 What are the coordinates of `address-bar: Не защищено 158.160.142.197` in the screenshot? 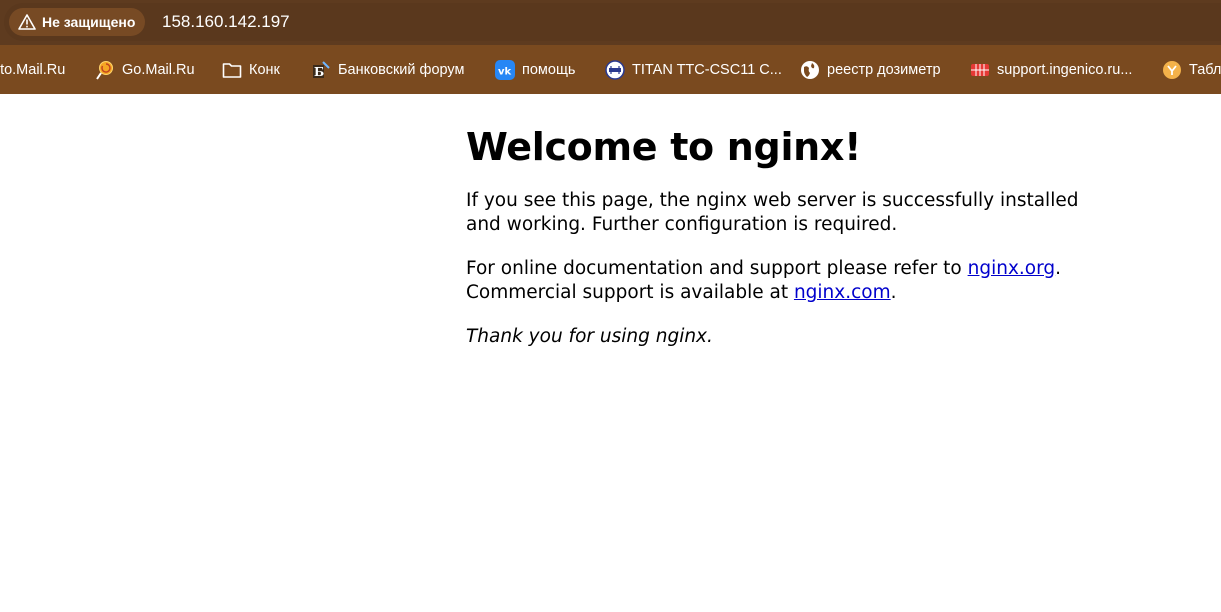 It's located at (610, 22).